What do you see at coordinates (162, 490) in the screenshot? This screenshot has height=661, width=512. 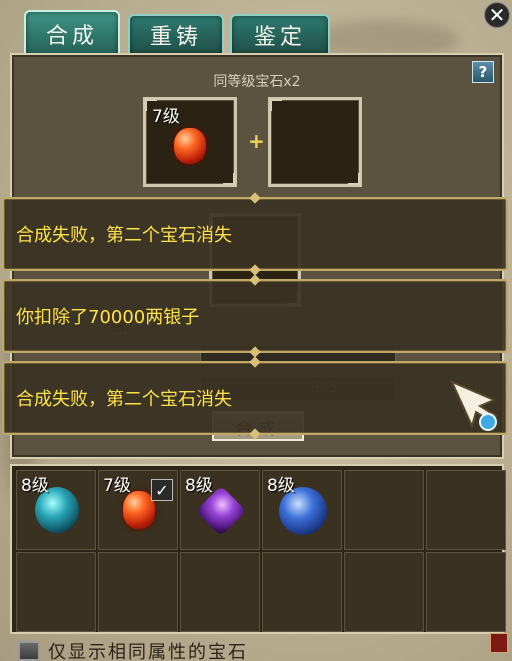 I see `selected-check-icon: ✓` at bounding box center [162, 490].